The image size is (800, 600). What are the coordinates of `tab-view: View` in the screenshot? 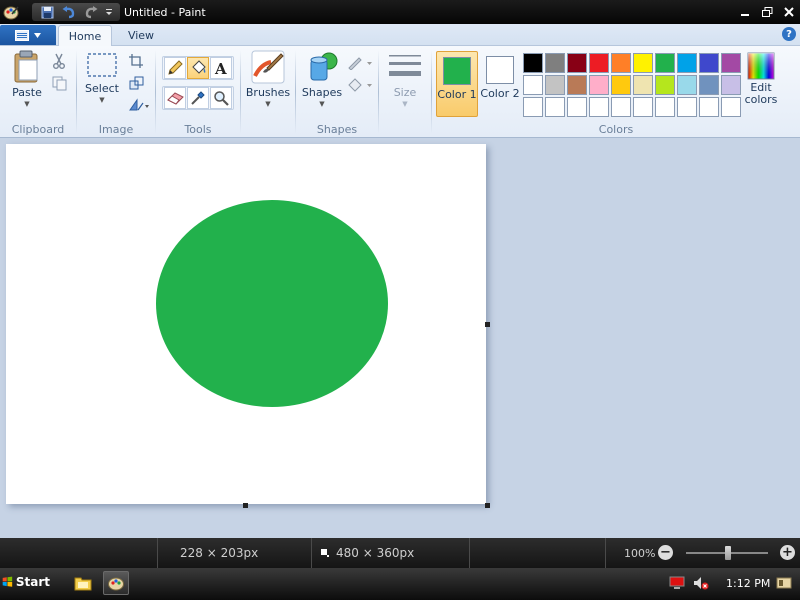 It's located at (141, 35).